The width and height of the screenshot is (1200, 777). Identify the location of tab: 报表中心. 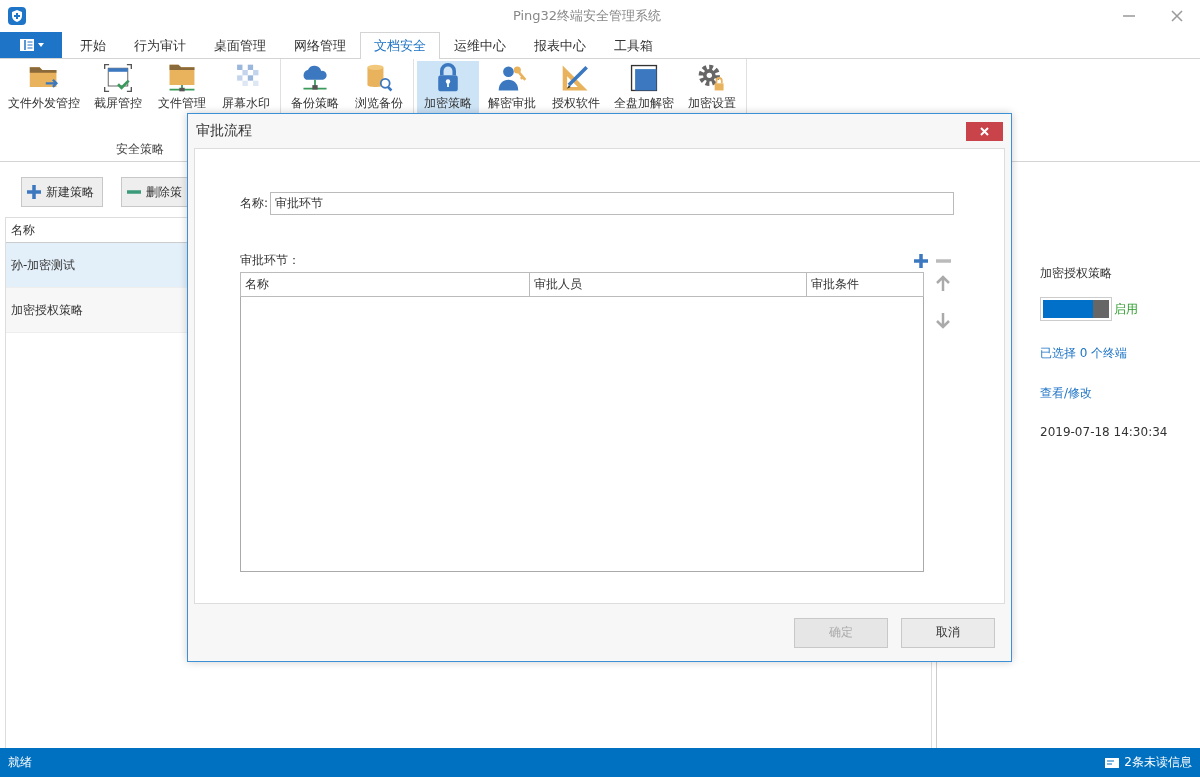
(560, 46).